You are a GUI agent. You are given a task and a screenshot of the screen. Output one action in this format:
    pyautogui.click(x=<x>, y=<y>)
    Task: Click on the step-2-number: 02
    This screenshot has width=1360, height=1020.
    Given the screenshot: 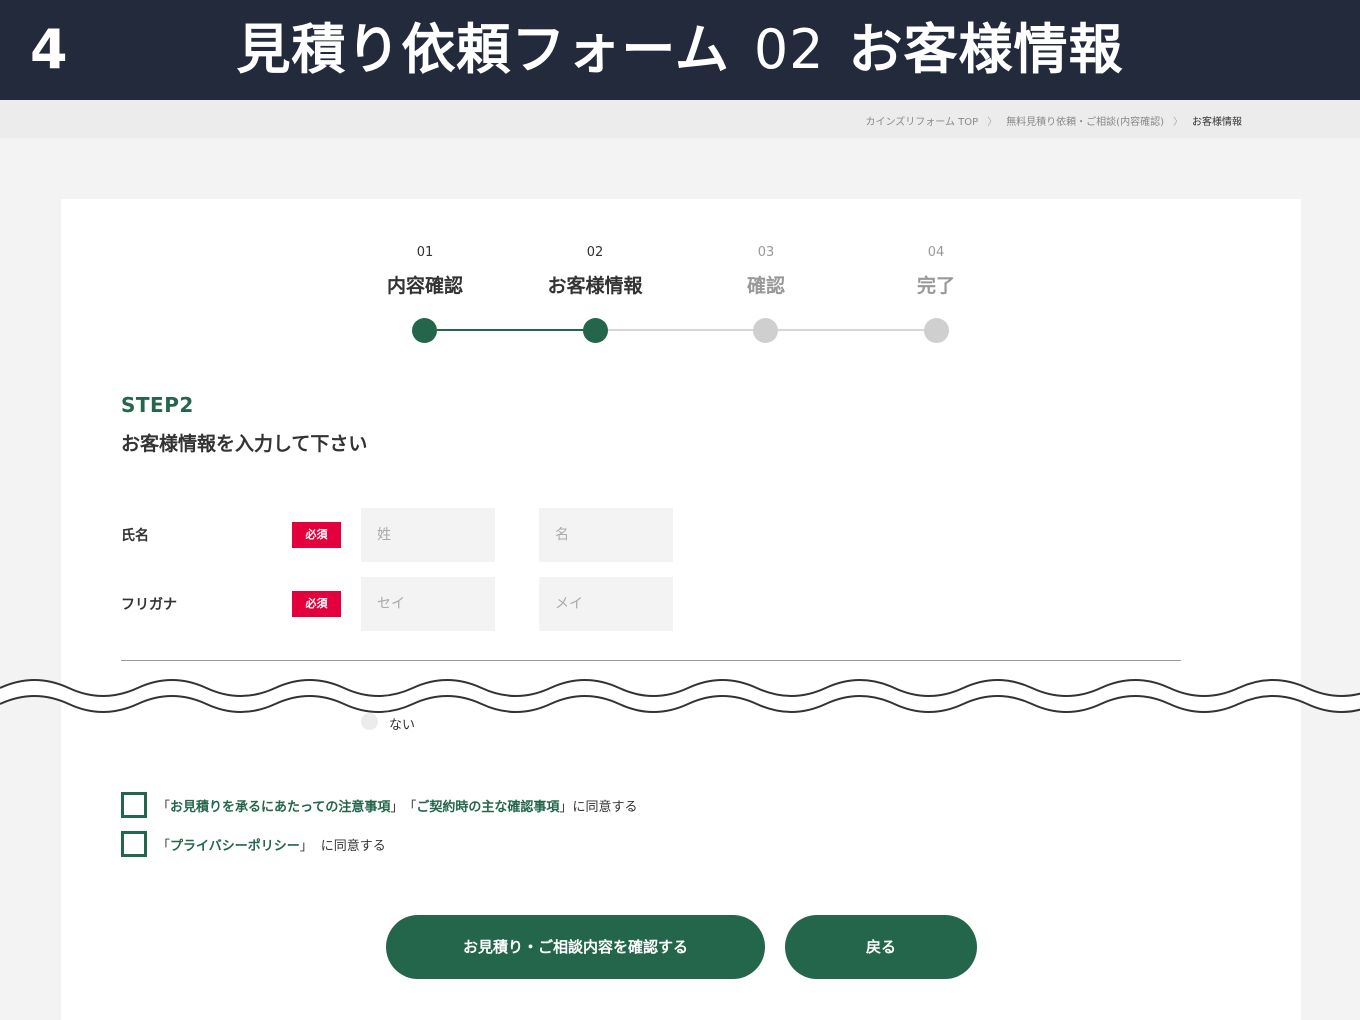 What is the action you would take?
    pyautogui.click(x=595, y=252)
    